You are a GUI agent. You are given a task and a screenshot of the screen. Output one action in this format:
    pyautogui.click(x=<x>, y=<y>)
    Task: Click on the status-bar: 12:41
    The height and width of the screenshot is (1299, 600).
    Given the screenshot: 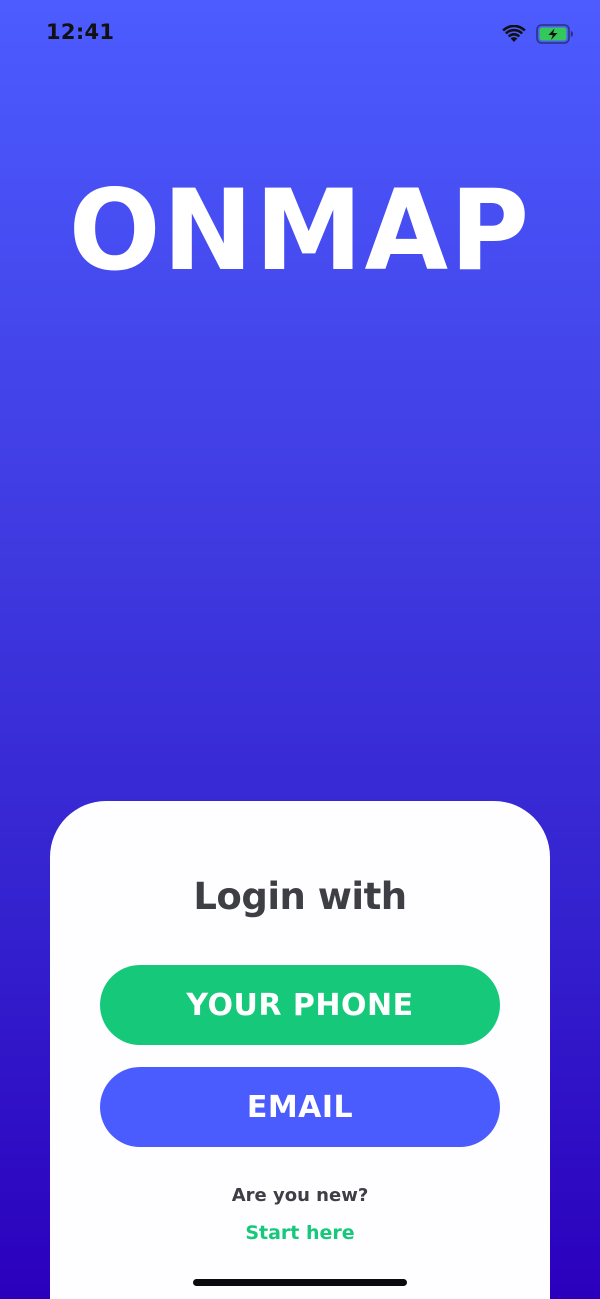 What is the action you would take?
    pyautogui.click(x=300, y=35)
    